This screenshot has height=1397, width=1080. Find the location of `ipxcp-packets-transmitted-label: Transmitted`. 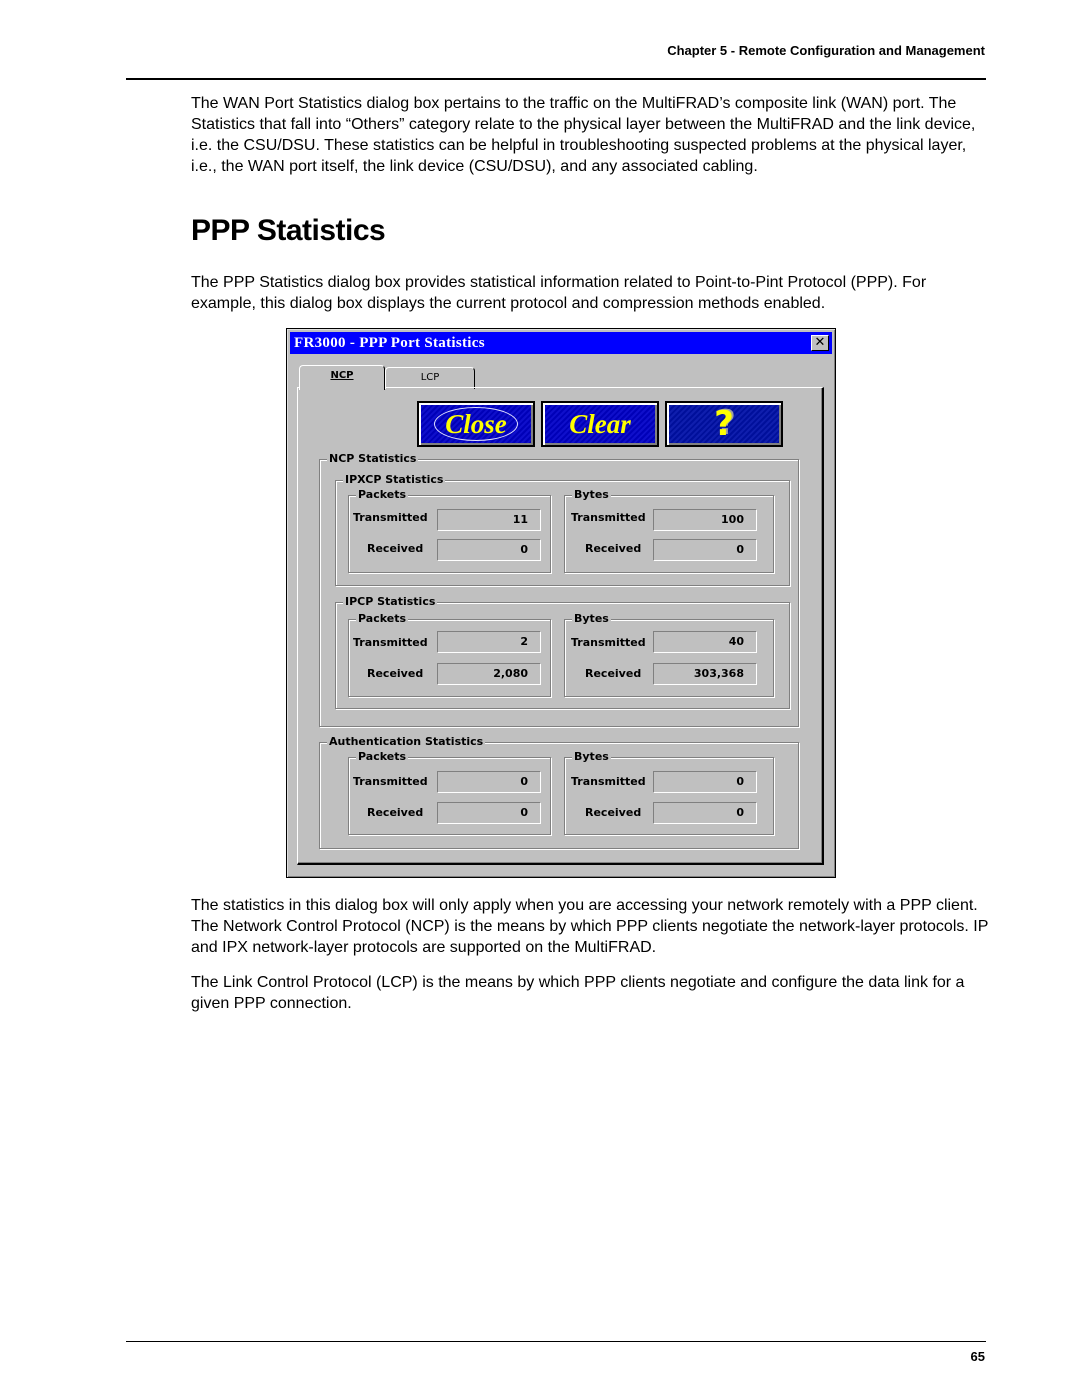

ipxcp-packets-transmitted-label: Transmitted is located at coordinates (390, 517).